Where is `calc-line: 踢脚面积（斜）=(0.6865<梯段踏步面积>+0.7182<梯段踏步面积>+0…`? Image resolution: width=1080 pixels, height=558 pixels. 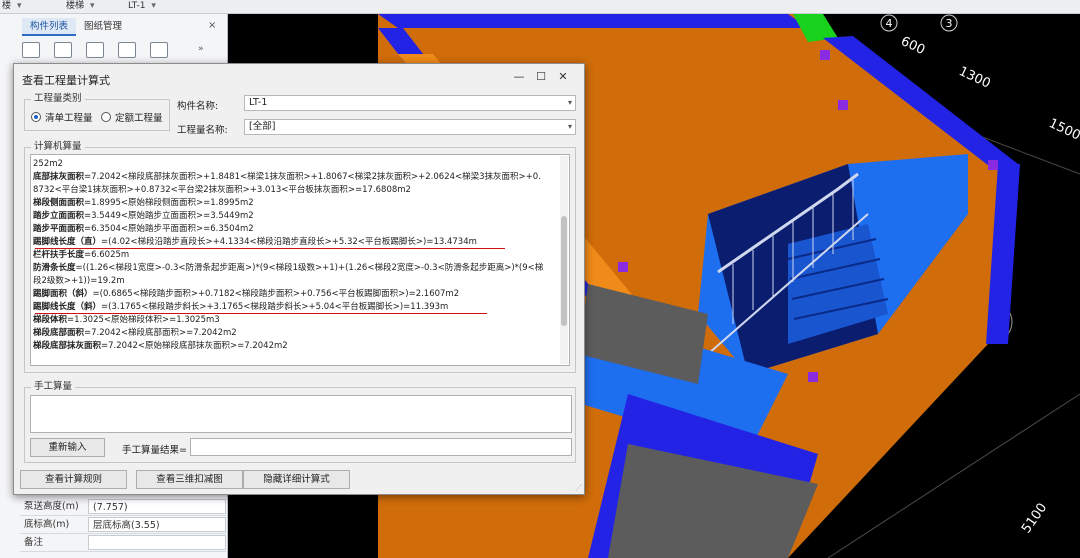
calc-line: 踢脚面积（斜）=(0.6865<梯段踏步面积>+0.7182<梯段踏步面积>+0… is located at coordinates (246, 294).